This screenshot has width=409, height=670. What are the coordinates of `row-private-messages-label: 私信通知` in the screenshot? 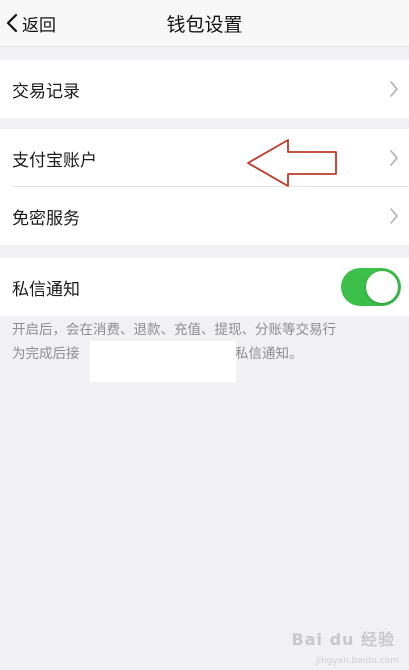 It's located at (46, 289).